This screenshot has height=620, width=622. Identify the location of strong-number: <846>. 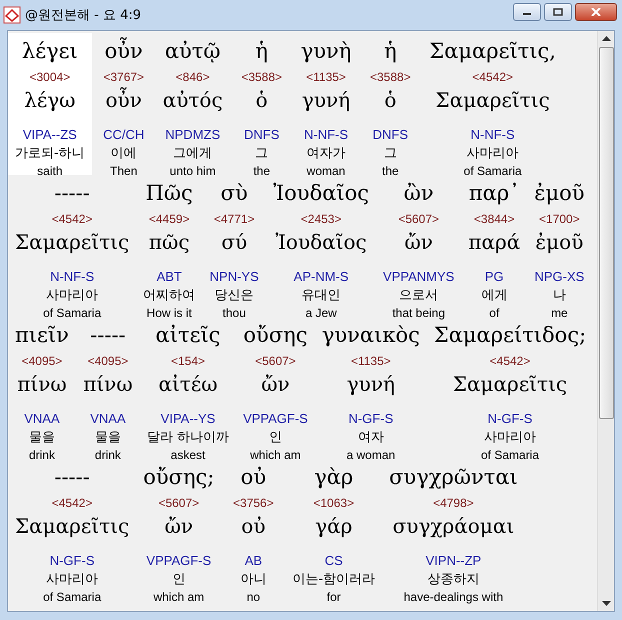
(193, 77).